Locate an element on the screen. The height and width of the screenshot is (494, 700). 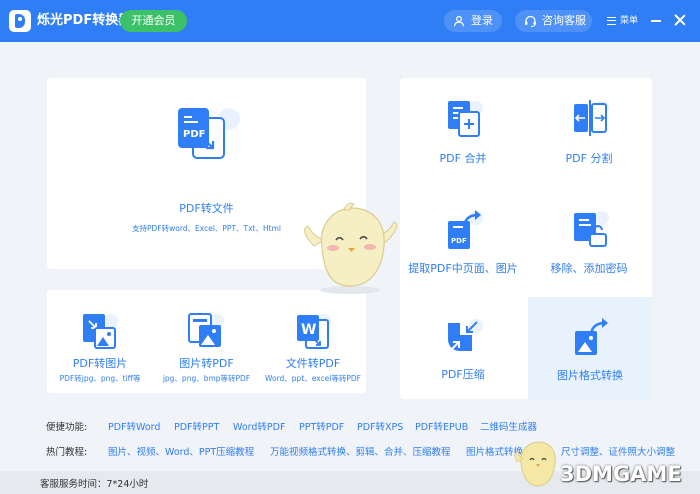
quick-link-word-to-pdf: Word转PDF is located at coordinates (259, 426).